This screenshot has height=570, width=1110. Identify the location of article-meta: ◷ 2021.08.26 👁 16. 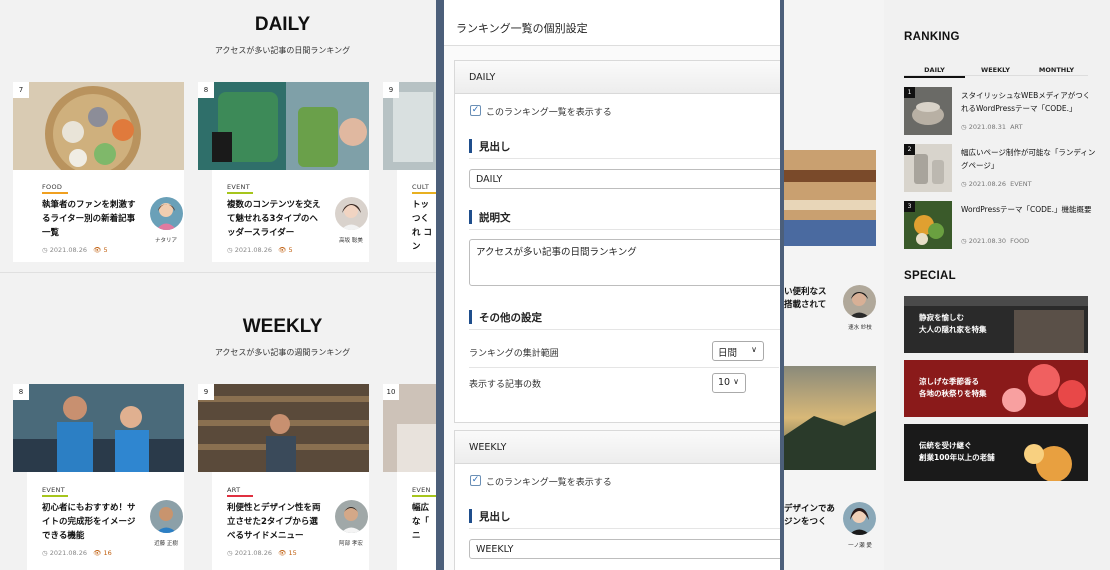
(77, 553).